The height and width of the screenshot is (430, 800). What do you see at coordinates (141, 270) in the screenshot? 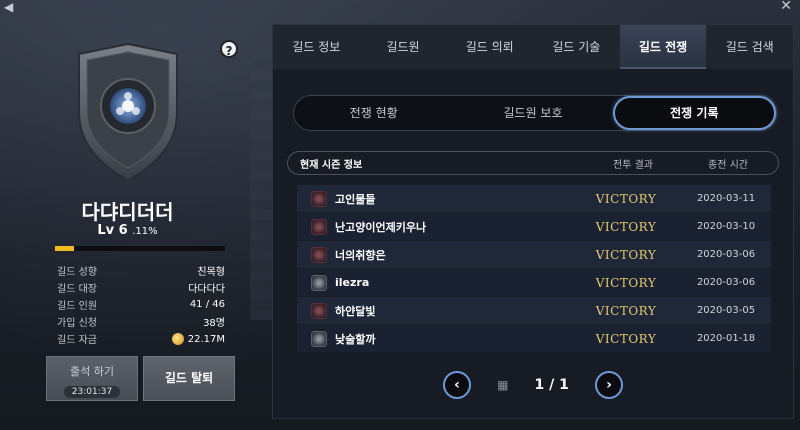
I see `guild-info-row: 길드 성향 친목형` at bounding box center [141, 270].